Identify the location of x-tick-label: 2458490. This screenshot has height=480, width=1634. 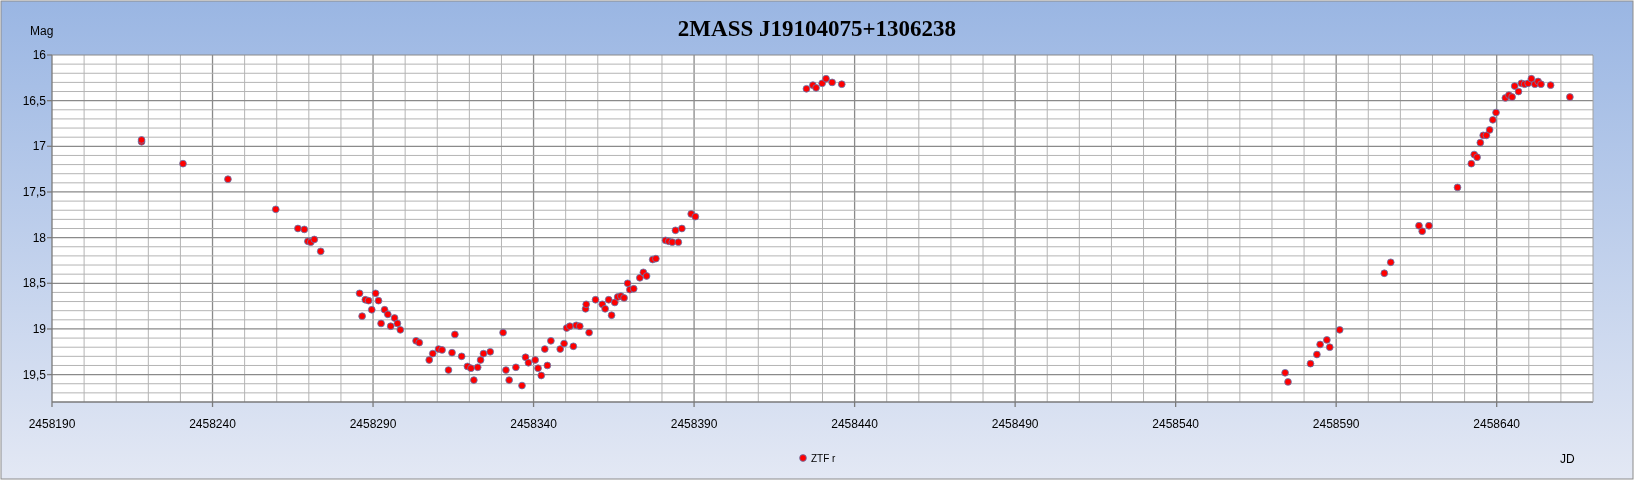
(1015, 424).